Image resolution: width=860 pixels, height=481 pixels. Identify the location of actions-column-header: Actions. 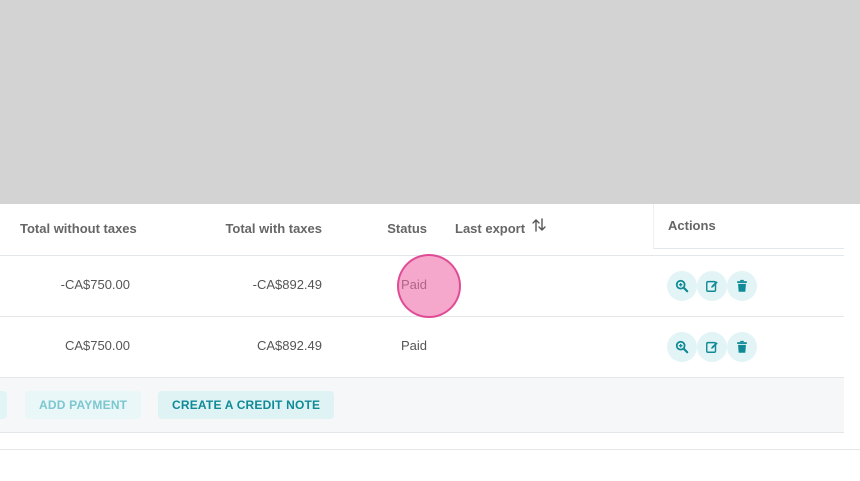
(748, 226).